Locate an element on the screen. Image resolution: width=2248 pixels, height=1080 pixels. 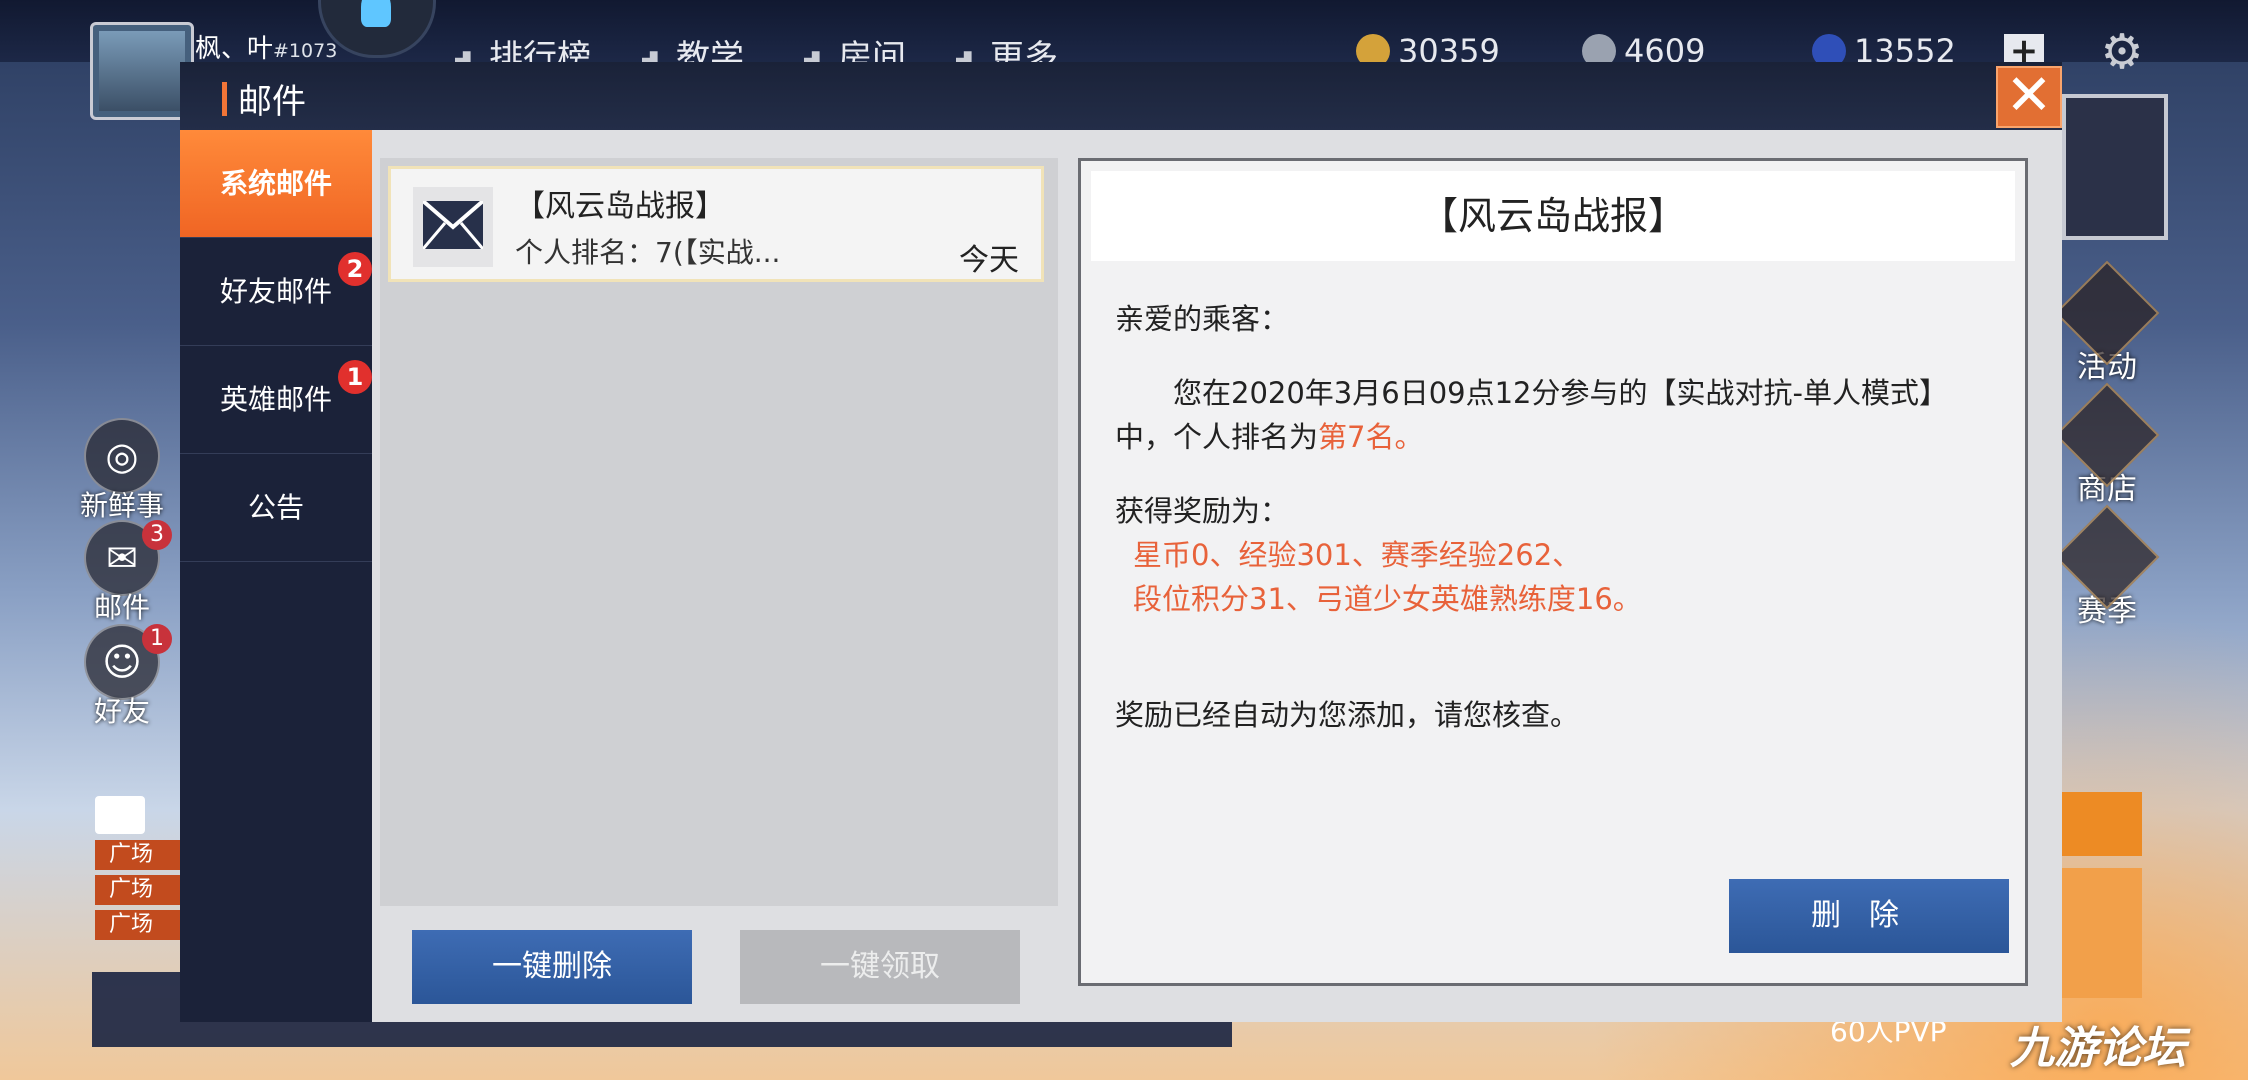
close-button: ✕ is located at coordinates (2029, 97).